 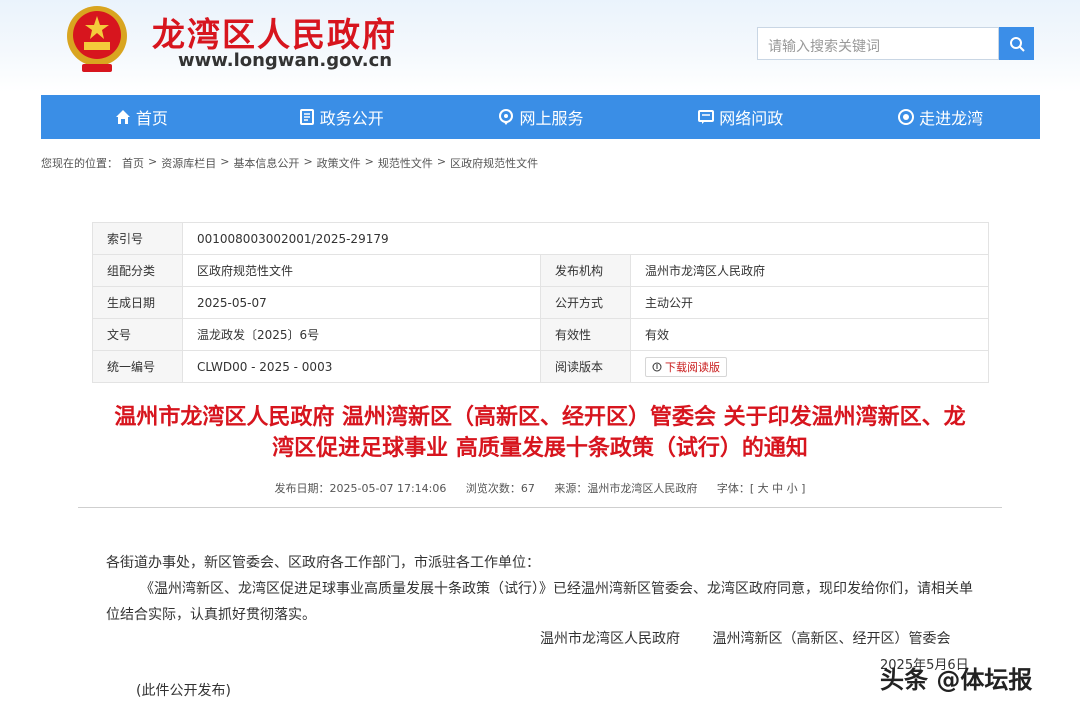 I want to click on breadcrumb-item: 资源库栏目, so click(x=188, y=163).